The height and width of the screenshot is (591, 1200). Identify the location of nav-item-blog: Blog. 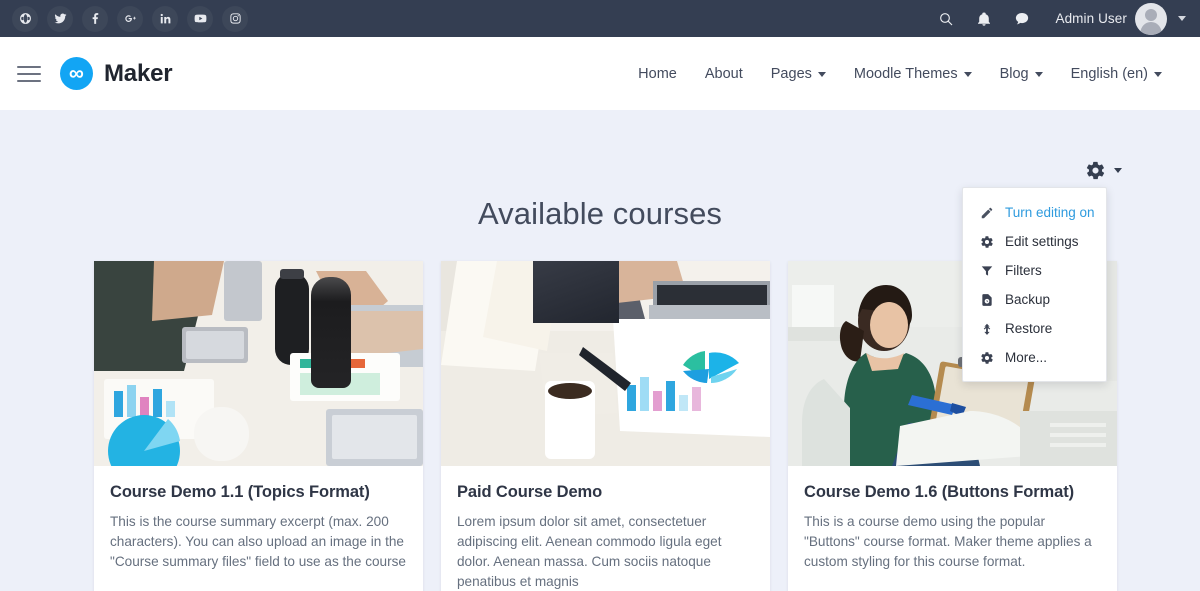
(1021, 74).